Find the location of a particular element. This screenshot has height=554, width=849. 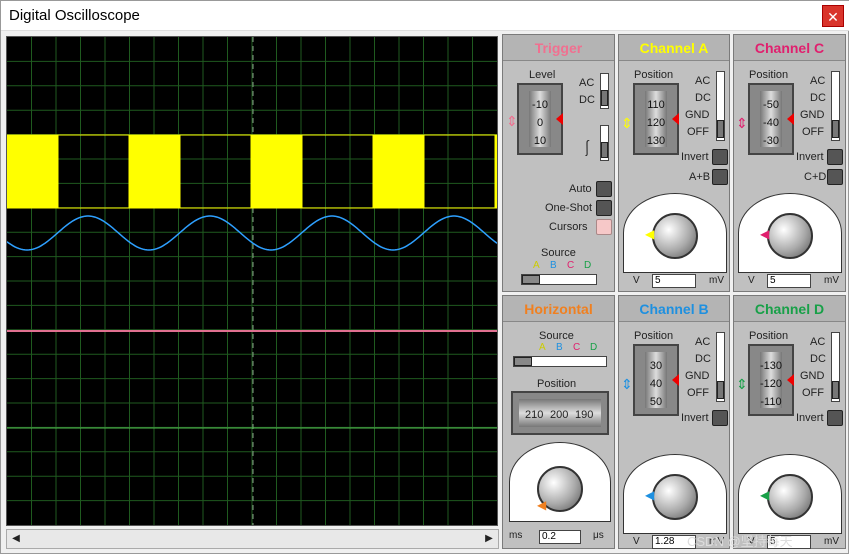

trigger-coupling-switch is located at coordinates (604, 91).